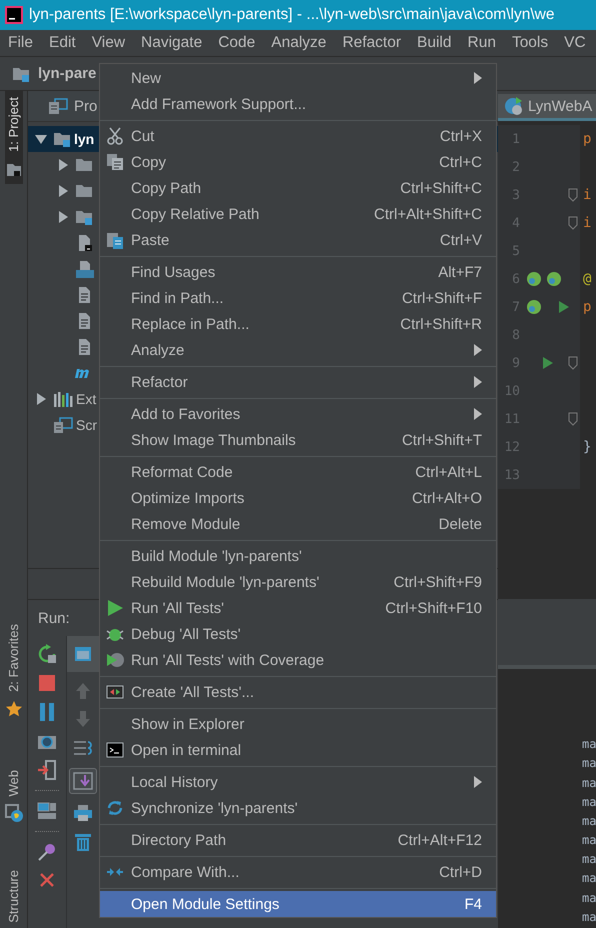 The height and width of the screenshot is (928, 596). Describe the element at coordinates (441, 324) in the screenshot. I see `shortcut-label: Ctrl+Shift+R` at that location.